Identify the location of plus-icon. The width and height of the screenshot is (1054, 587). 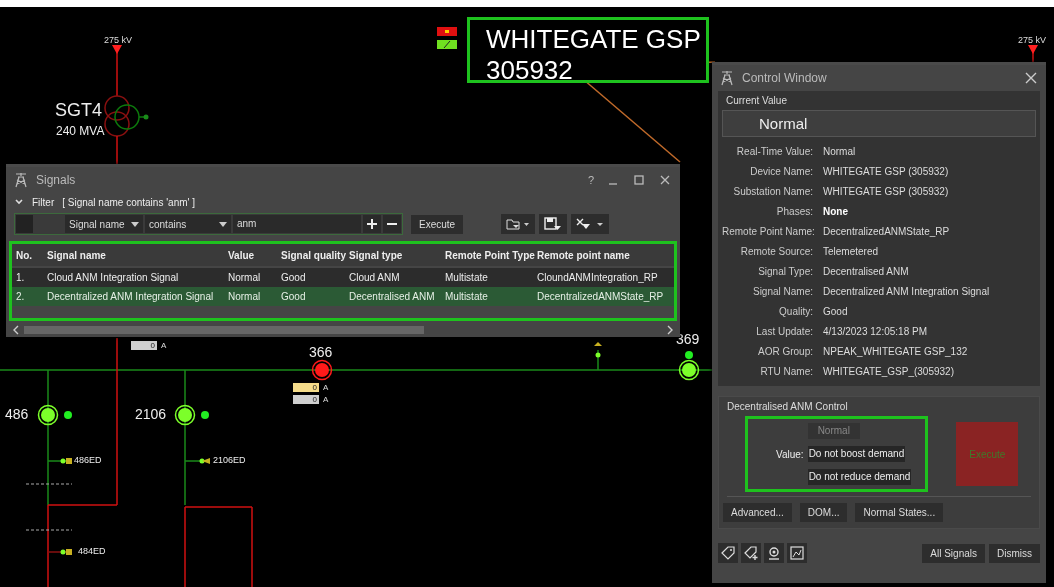
(372, 224).